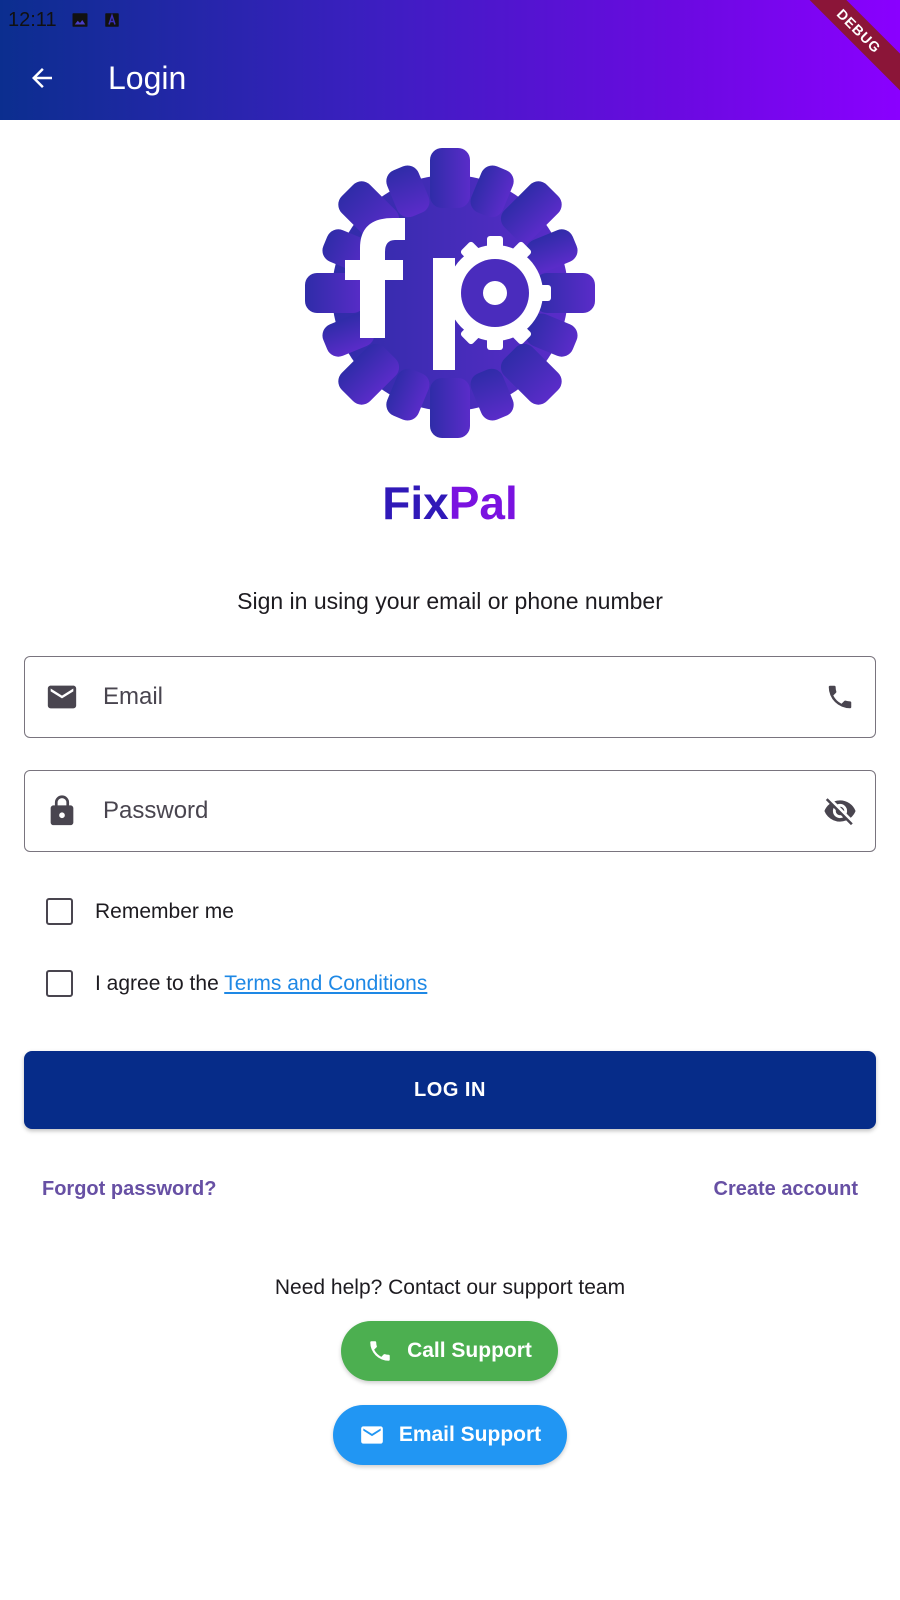 The width and height of the screenshot is (900, 1600). I want to click on phone-toggle-button, so click(840, 697).